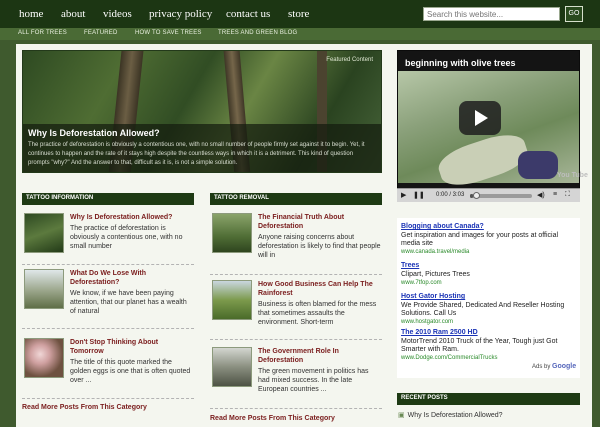  Describe the element at coordinates (42, 33) in the screenshot. I see `subnav-all-for-trees: ALL FOR TREES` at that location.